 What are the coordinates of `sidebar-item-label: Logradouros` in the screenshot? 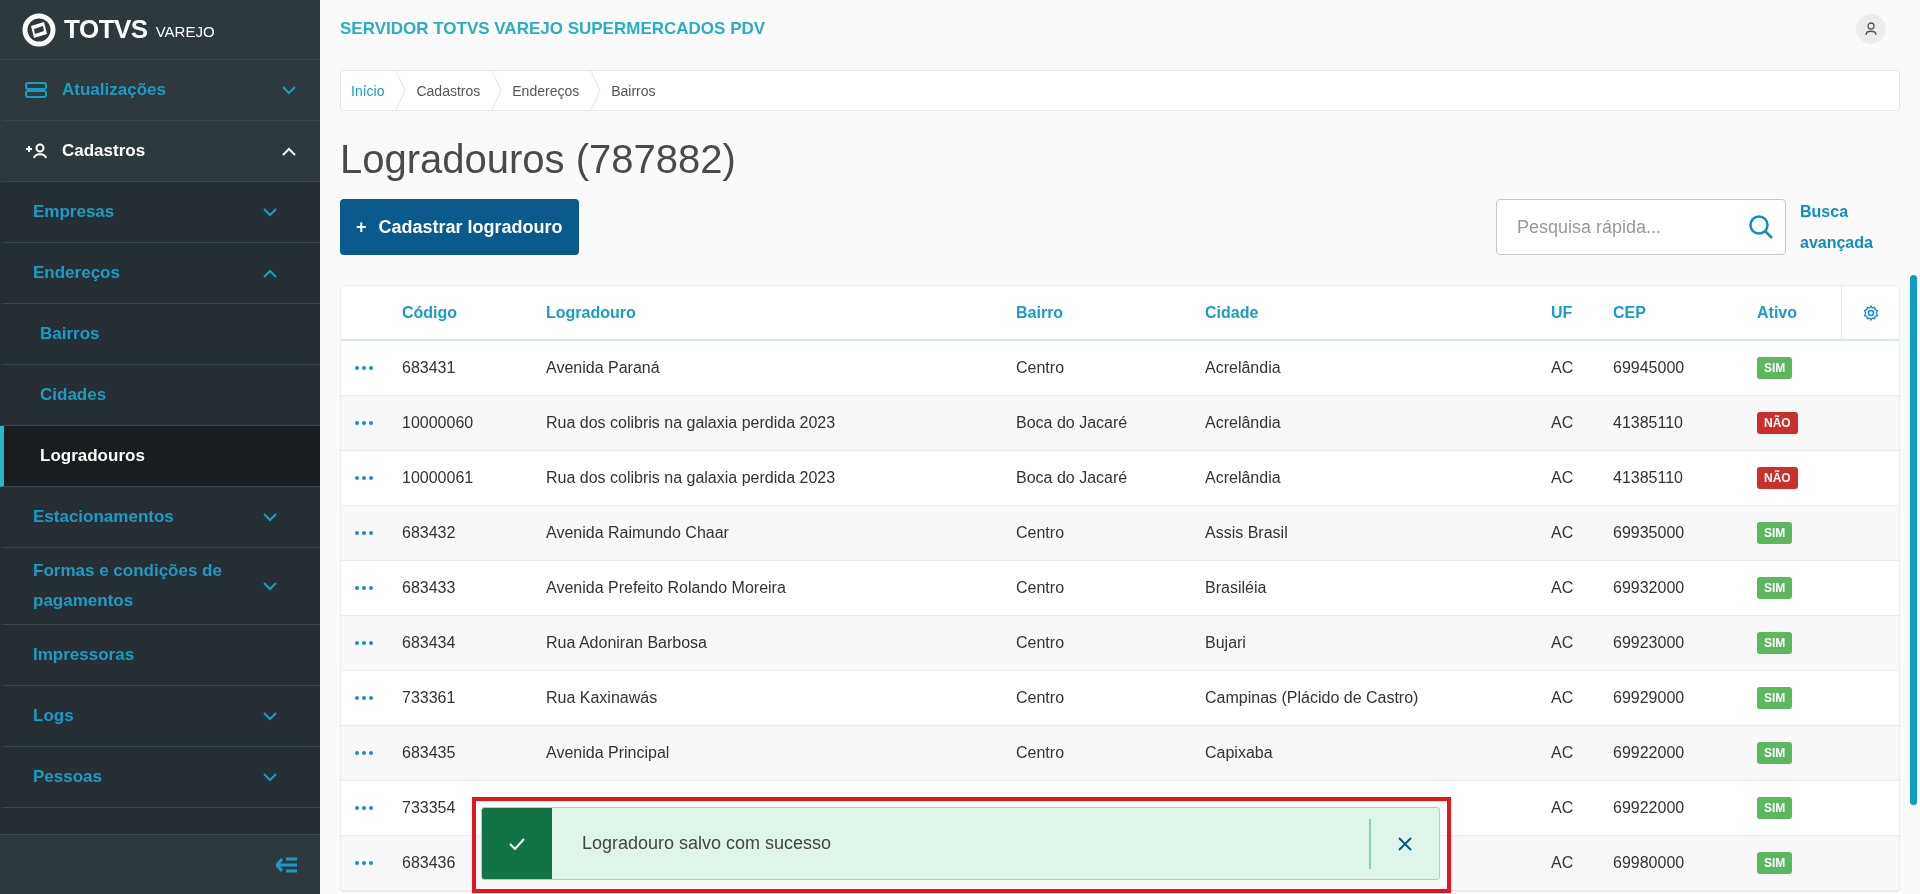 It's located at (93, 456).